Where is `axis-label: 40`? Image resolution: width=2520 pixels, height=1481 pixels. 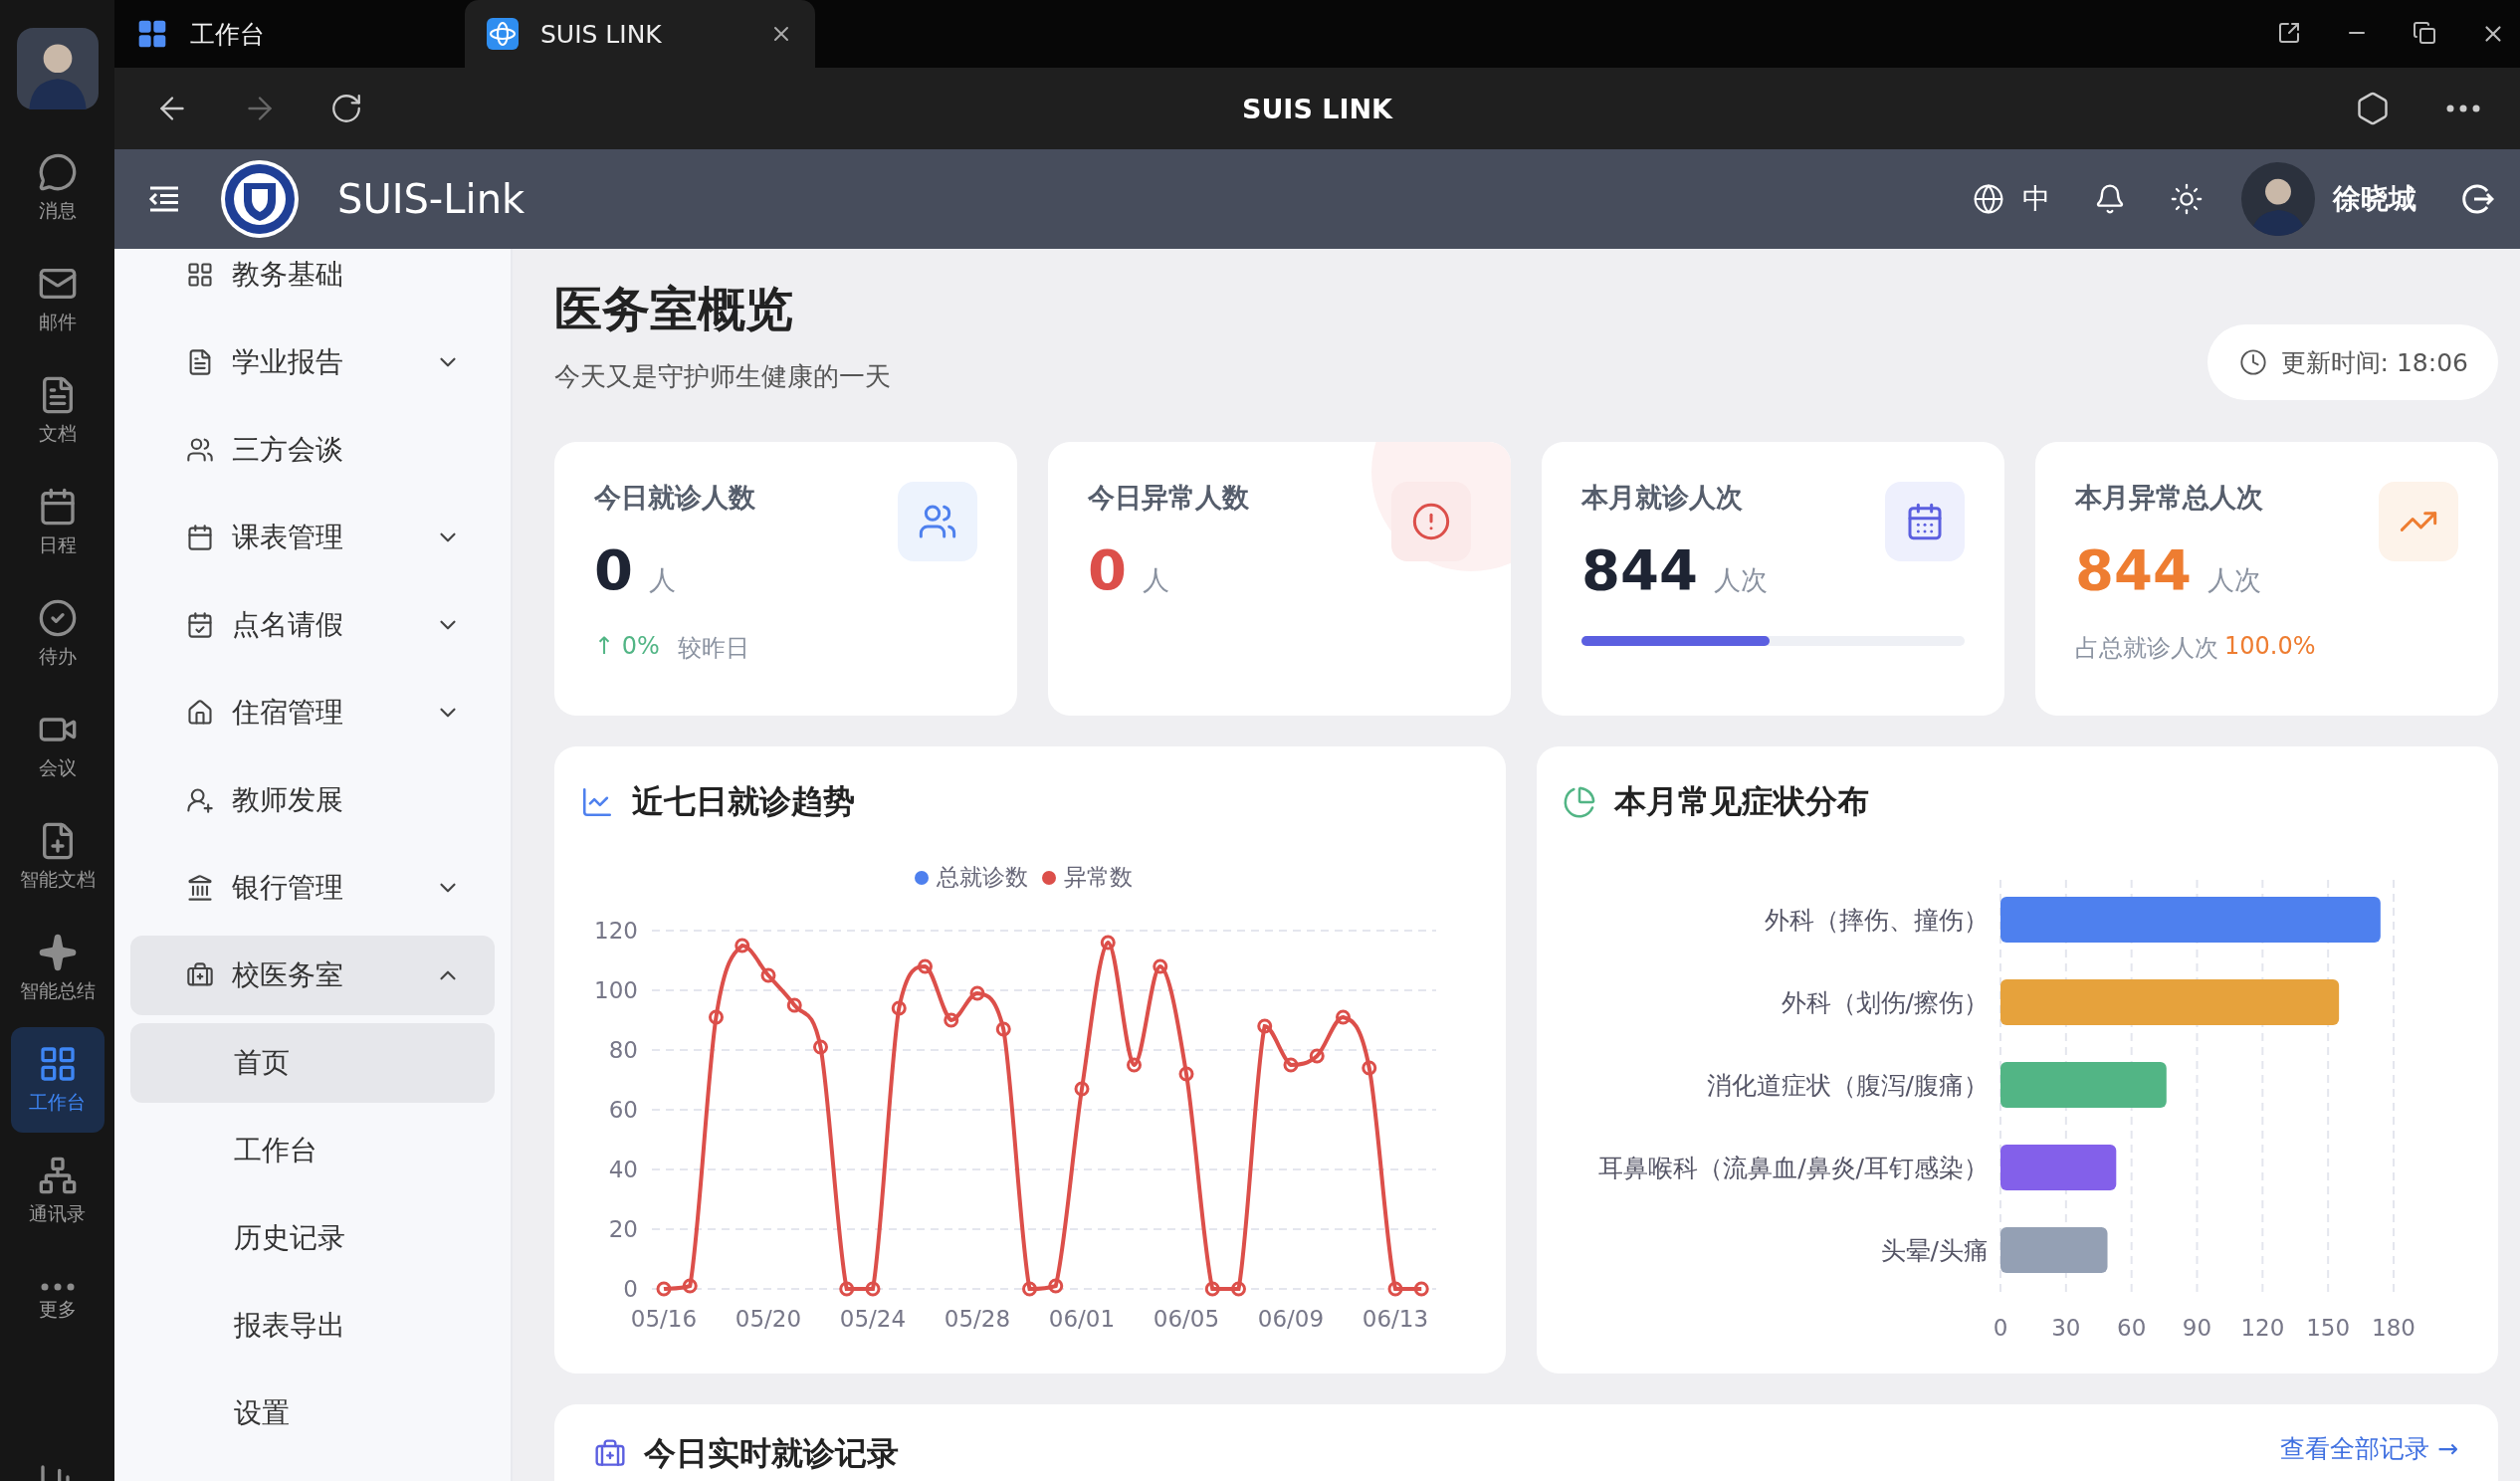
axis-label: 40 is located at coordinates (623, 1169).